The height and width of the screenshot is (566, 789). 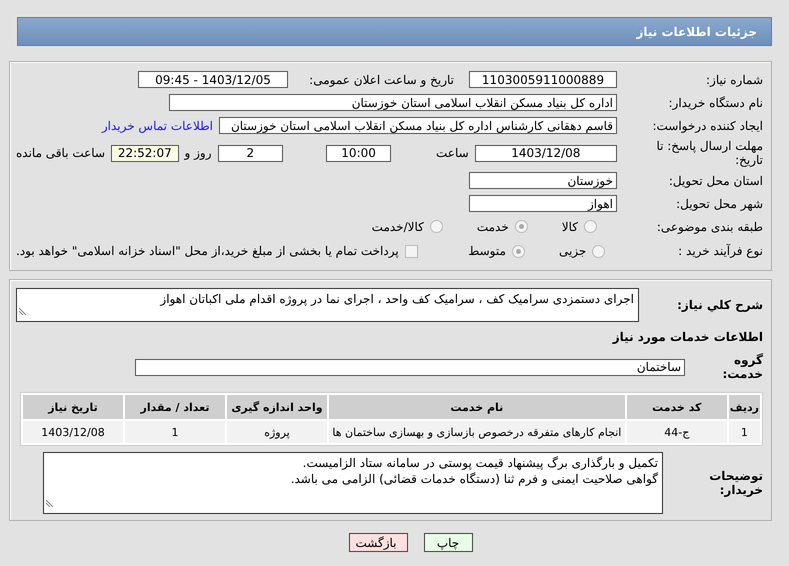 I want to click on input-field: 1103005911000889, so click(x=543, y=79).